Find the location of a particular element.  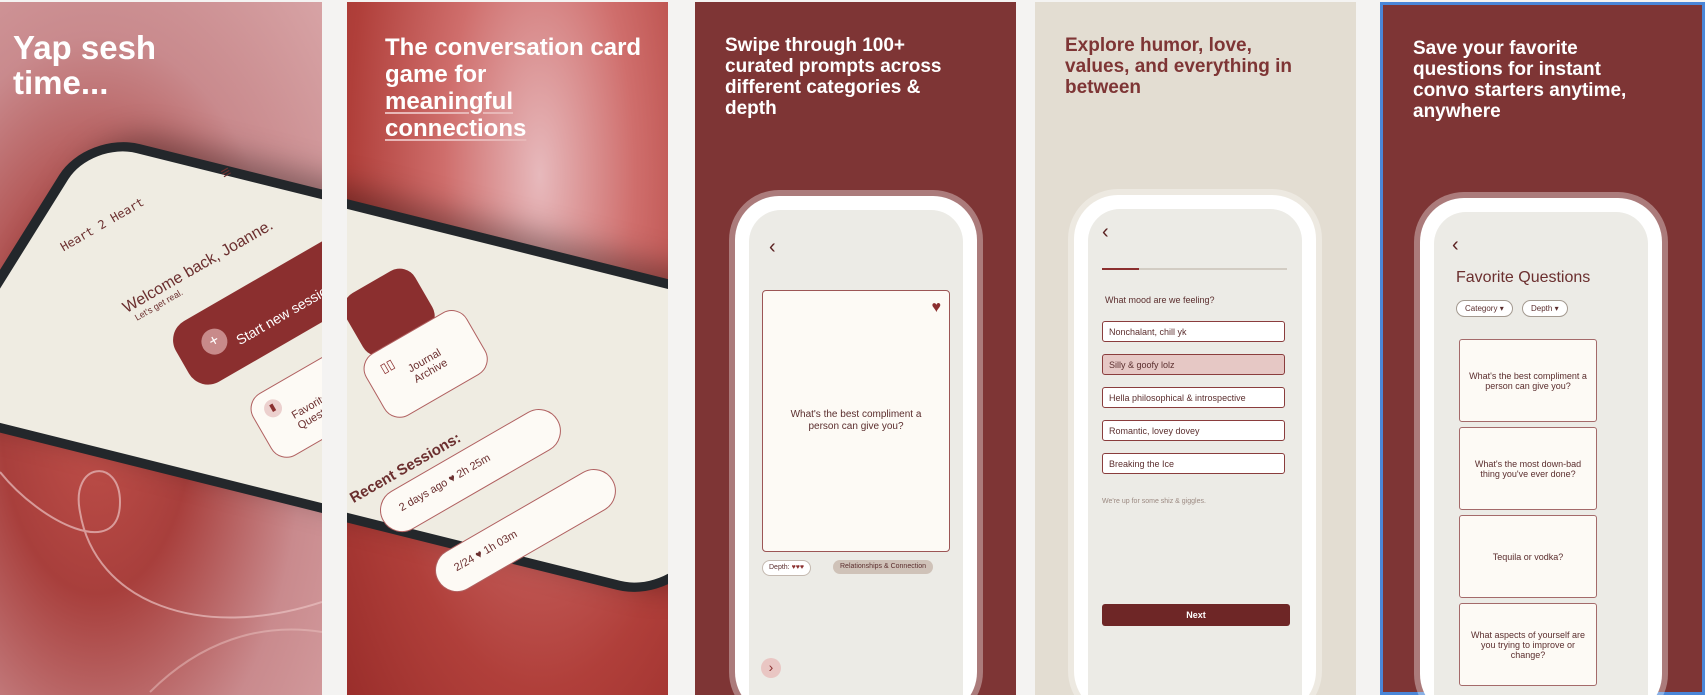

heart-favorite-icon: ♥ is located at coordinates (937, 308).